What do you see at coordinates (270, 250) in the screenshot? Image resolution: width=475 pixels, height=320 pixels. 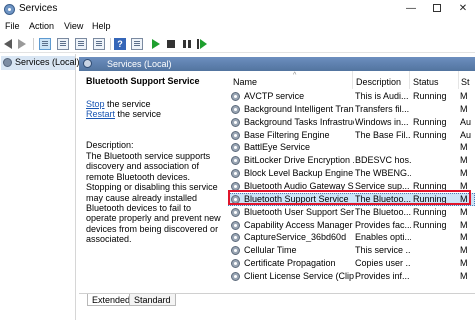 I see `service-name: Cellular Time` at bounding box center [270, 250].